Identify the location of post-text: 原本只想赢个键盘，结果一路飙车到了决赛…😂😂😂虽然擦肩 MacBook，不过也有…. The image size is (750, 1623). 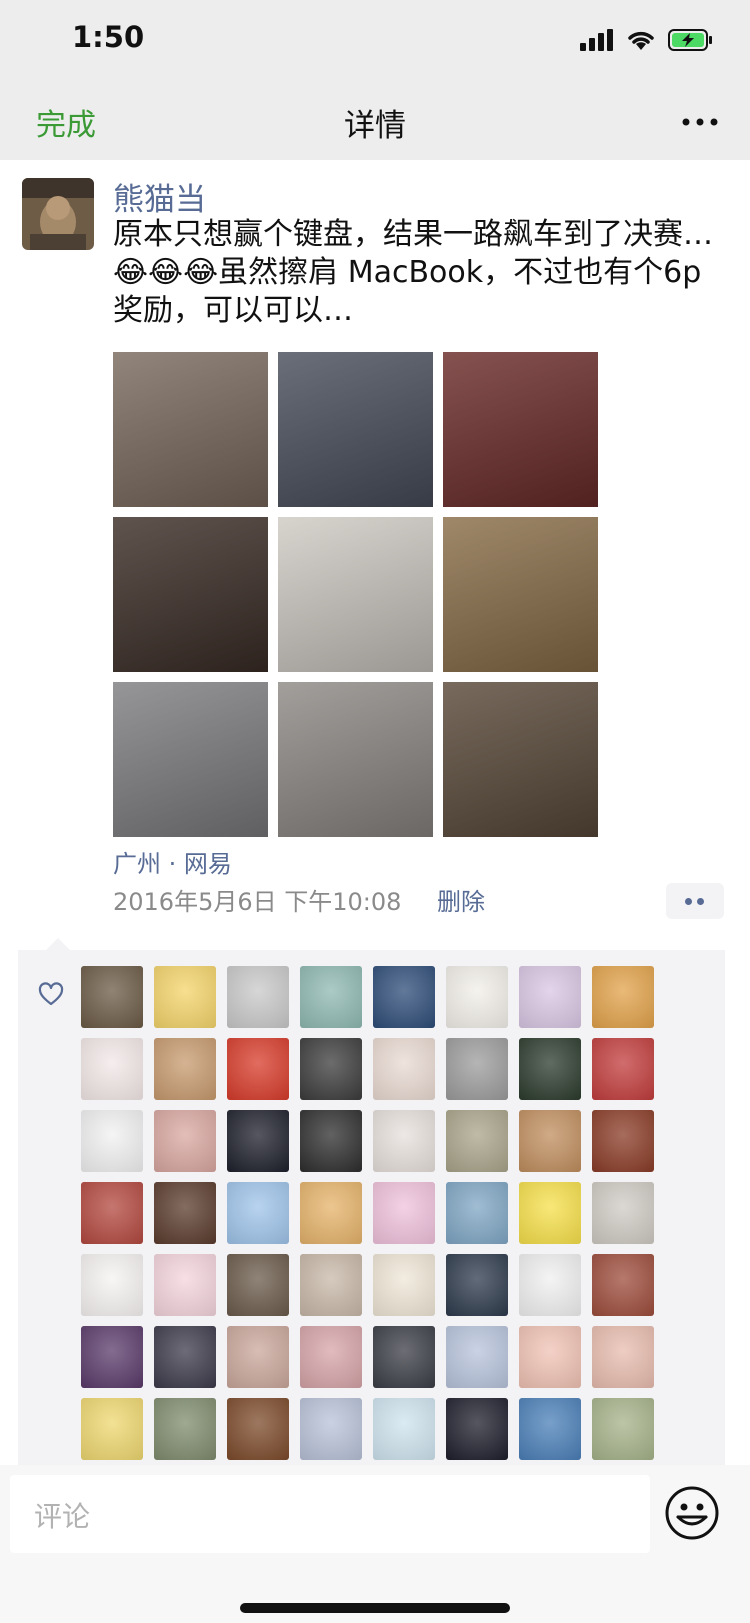
(413, 272).